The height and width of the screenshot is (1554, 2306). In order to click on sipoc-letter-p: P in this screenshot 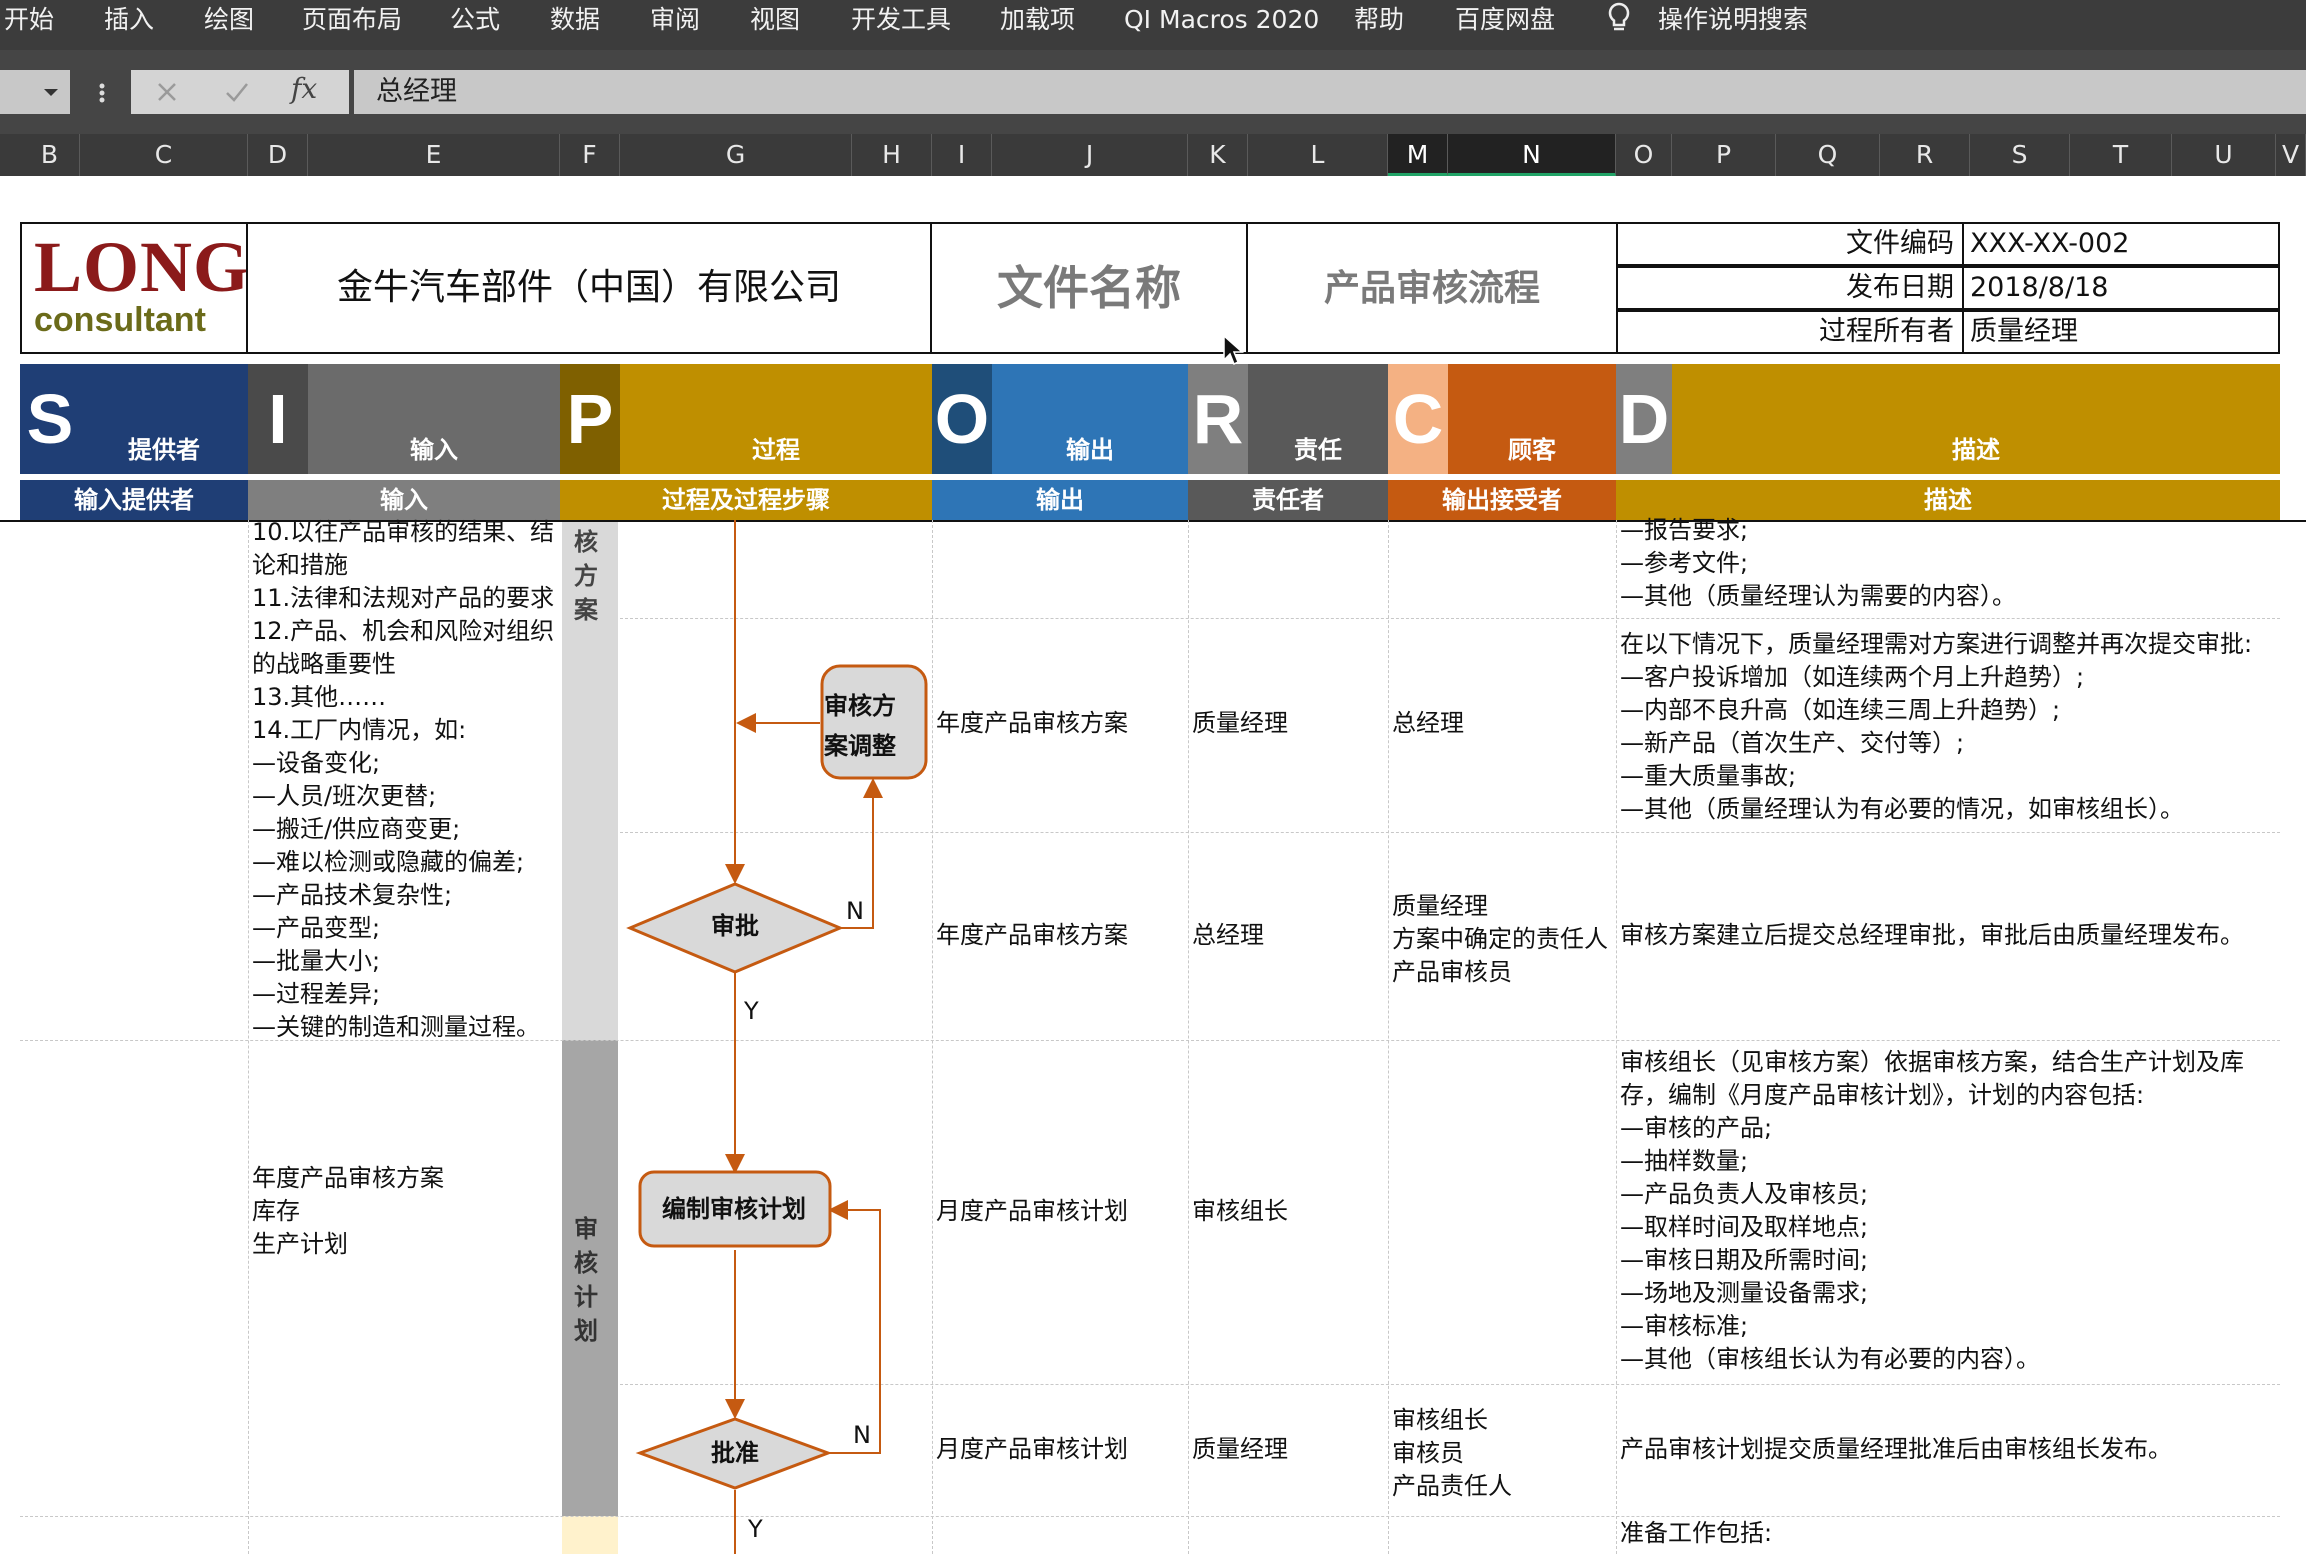, I will do `click(590, 419)`.